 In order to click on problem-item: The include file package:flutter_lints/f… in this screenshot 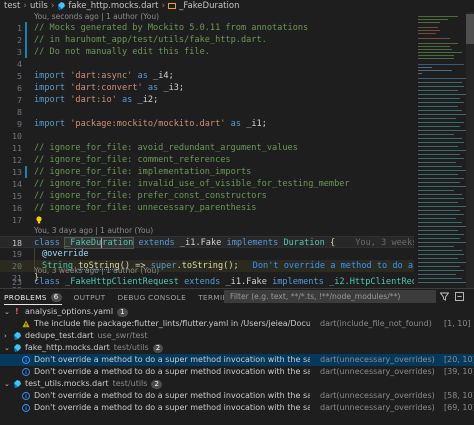, I will do `click(237, 324)`.